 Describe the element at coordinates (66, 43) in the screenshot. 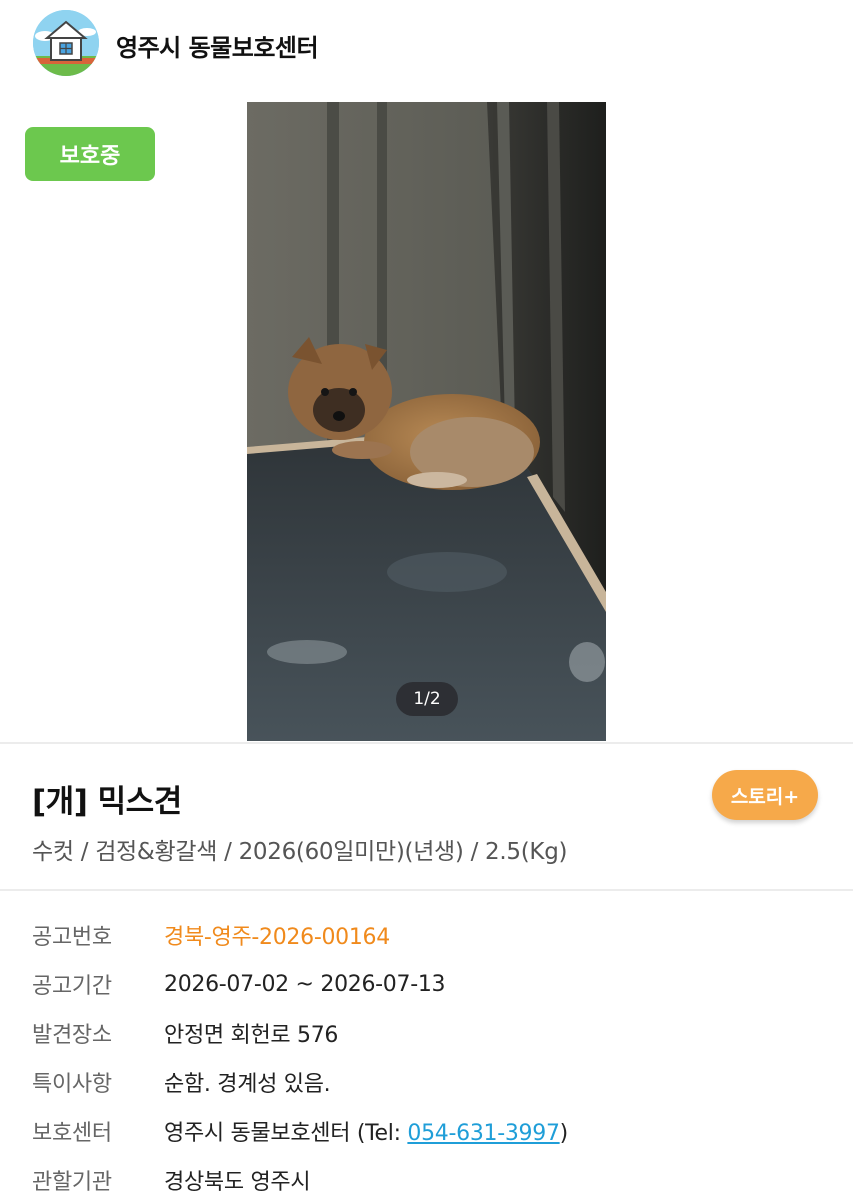

I see `shelter-house-icon` at that location.